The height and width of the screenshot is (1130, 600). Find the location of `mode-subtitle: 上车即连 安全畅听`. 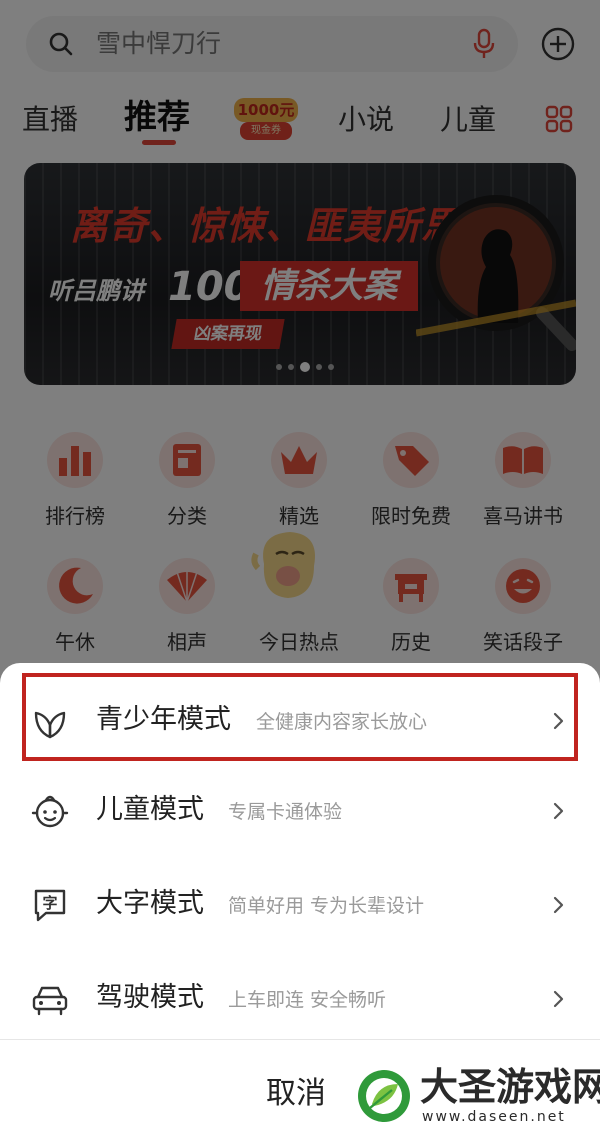

mode-subtitle: 上车即连 安全畅听 is located at coordinates (307, 1000).